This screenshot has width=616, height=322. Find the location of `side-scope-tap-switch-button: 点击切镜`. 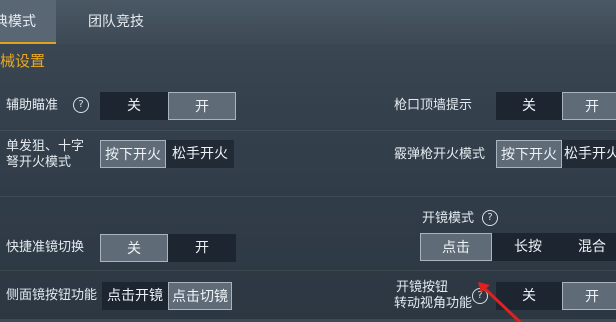

side-scope-tap-switch-button: 点击切镜 is located at coordinates (200, 296).